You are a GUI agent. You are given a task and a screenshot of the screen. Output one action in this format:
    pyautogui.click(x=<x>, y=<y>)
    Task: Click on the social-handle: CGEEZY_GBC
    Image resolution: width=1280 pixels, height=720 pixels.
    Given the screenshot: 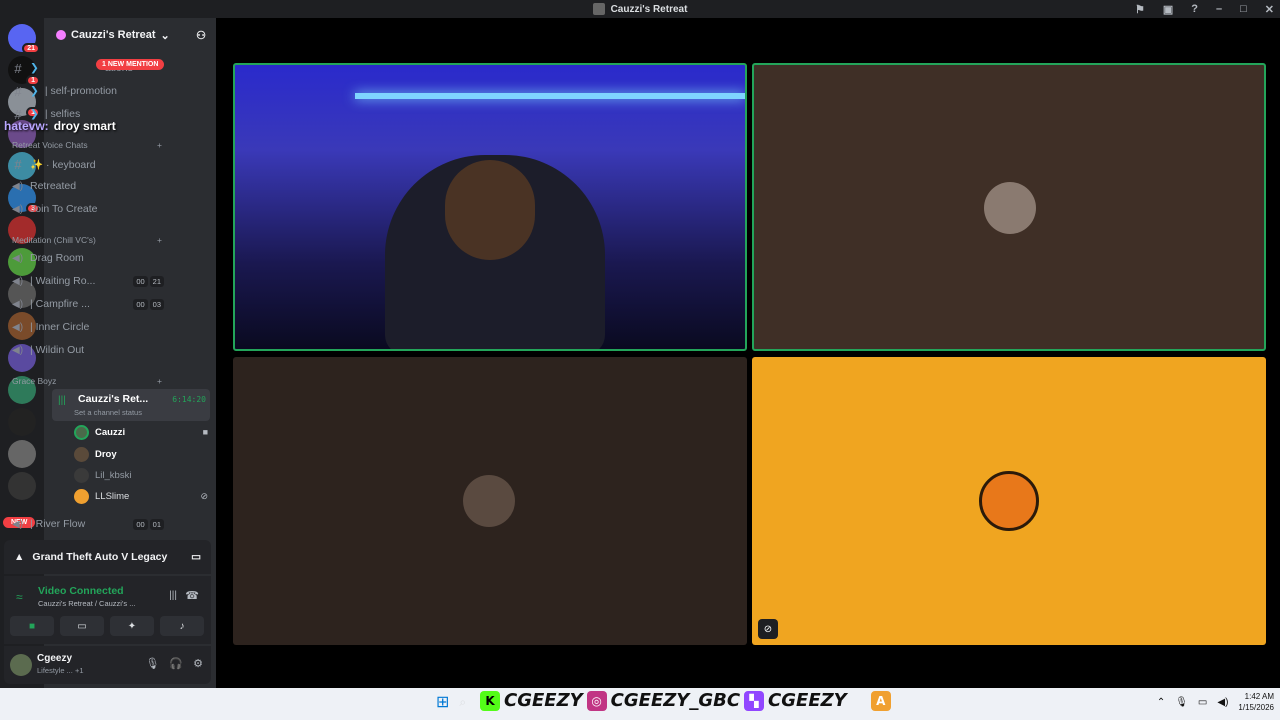 What is the action you would take?
    pyautogui.click(x=675, y=700)
    